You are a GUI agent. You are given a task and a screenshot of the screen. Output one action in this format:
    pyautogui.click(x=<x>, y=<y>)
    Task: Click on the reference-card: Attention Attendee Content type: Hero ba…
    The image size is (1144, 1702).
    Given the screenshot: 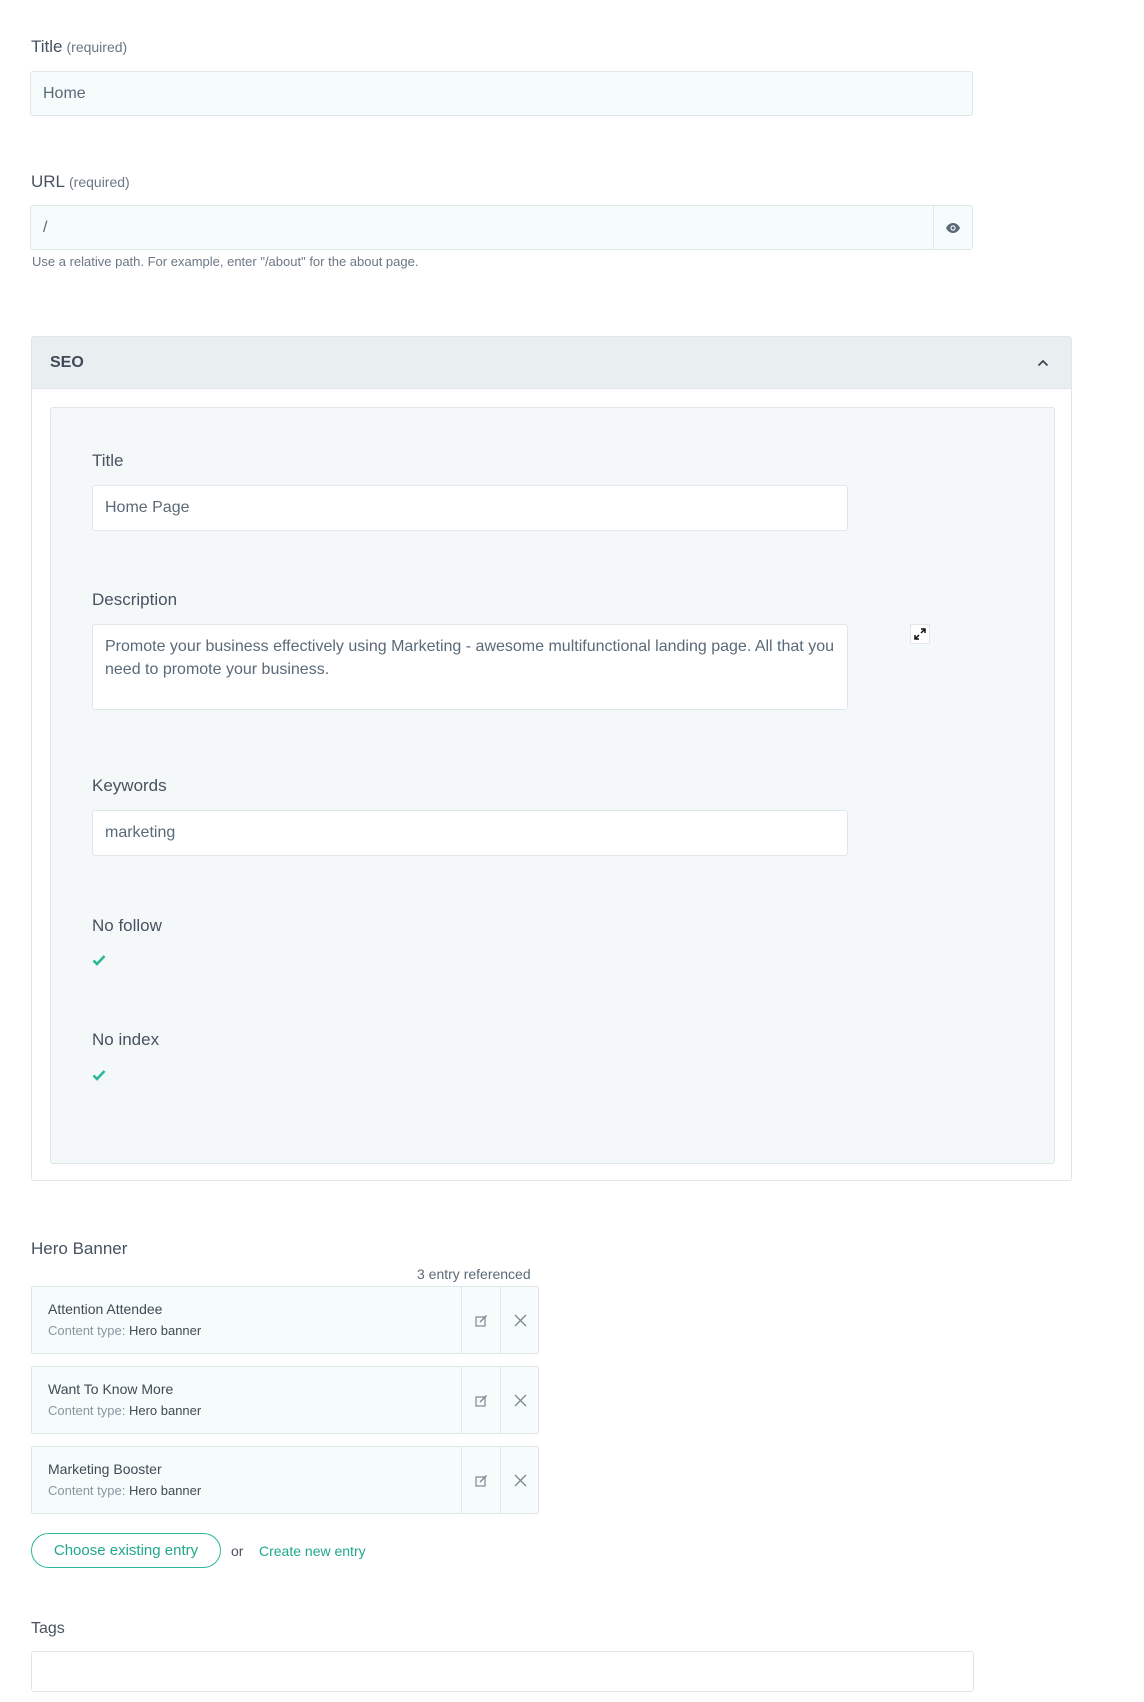 What is the action you would take?
    pyautogui.click(x=285, y=1320)
    